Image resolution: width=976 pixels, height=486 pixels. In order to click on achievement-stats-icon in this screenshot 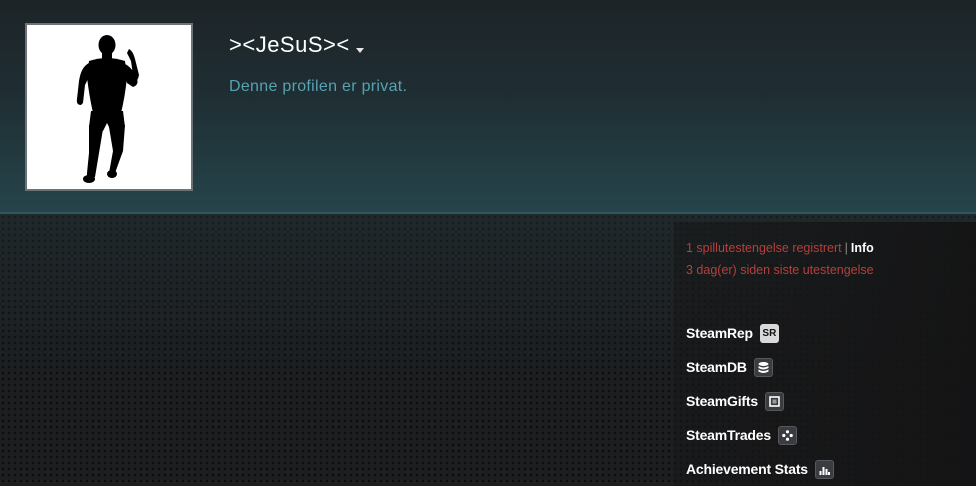, I will do `click(824, 469)`.